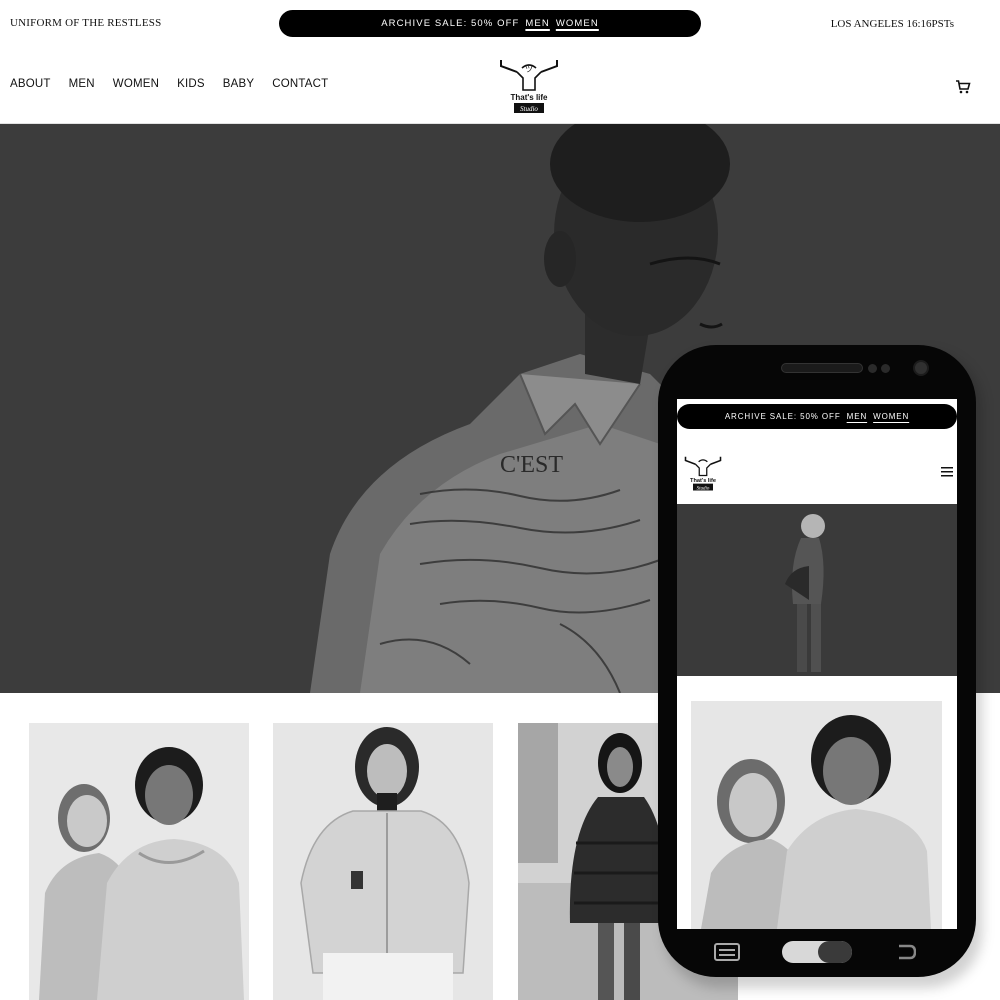 This screenshot has height=1000, width=1000. What do you see at coordinates (921, 368) in the screenshot?
I see `phone-camera-icon` at bounding box center [921, 368].